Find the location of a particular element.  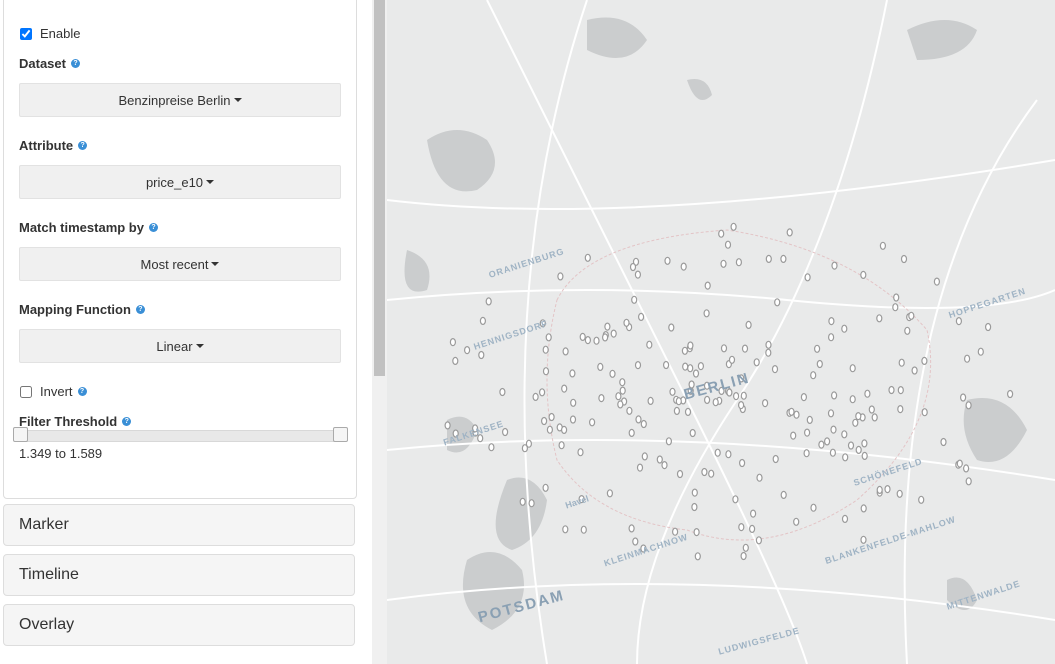

slider-high-handle is located at coordinates (340, 434).